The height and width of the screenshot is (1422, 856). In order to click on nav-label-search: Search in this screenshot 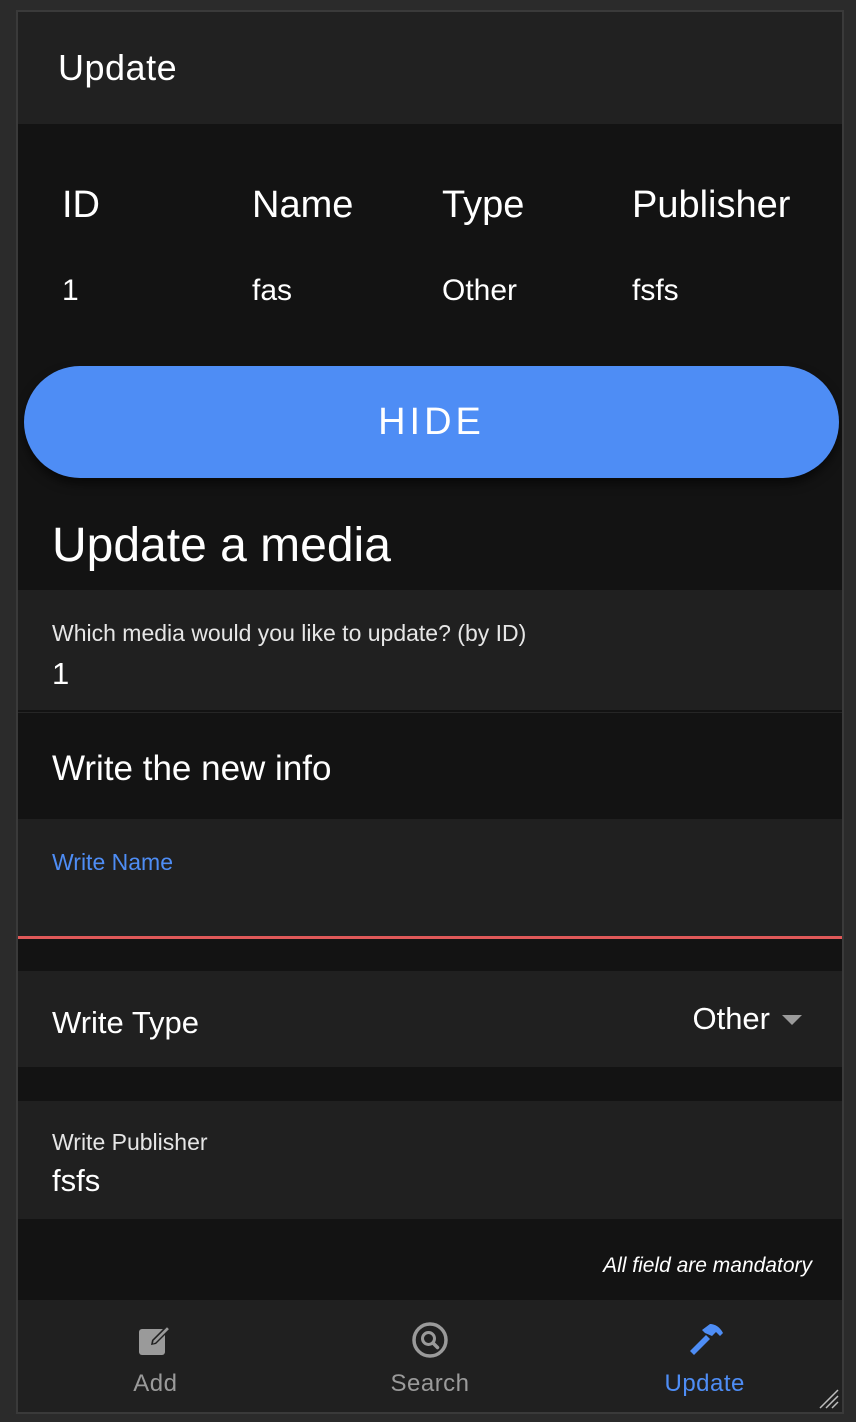, I will do `click(430, 1383)`.